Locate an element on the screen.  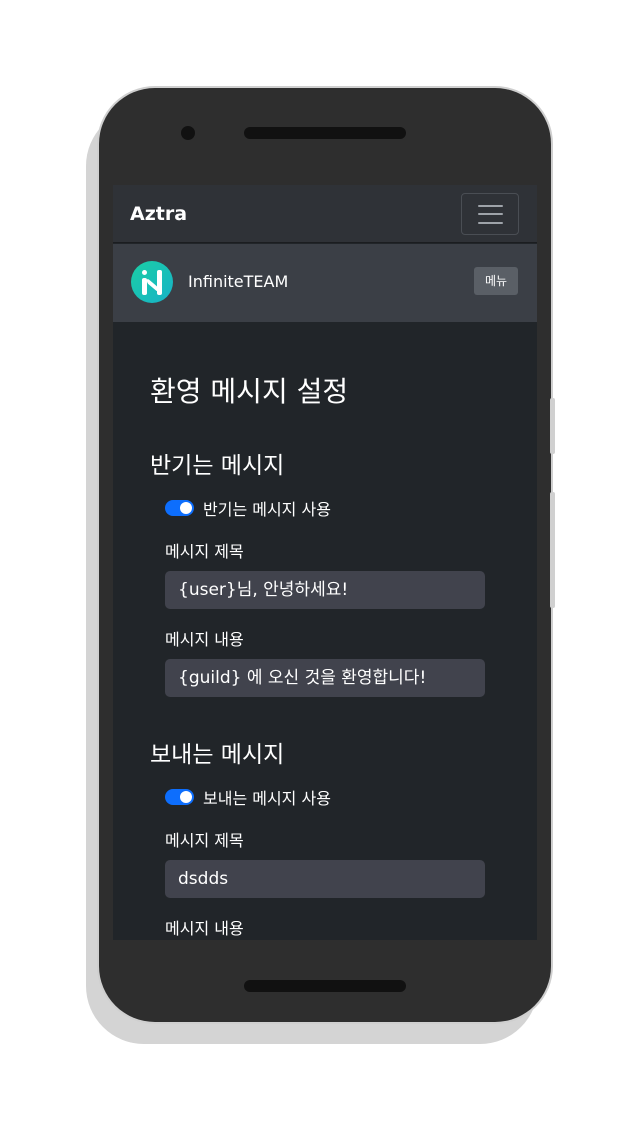
join-message-toggle is located at coordinates (179, 508).